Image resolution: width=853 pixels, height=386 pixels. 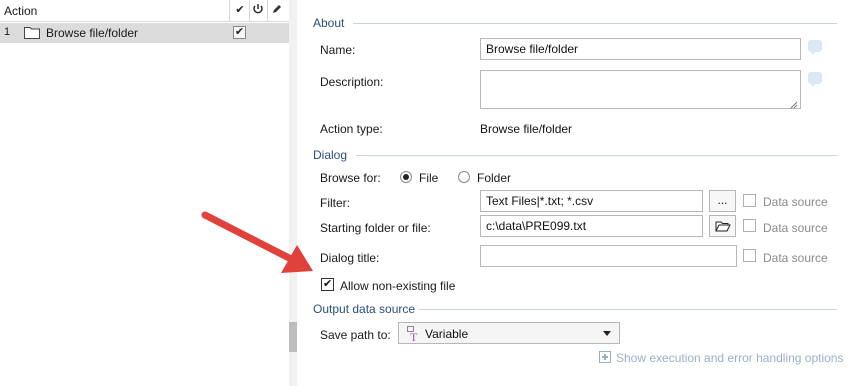 I want to click on output-section-title: Output data source, so click(x=364, y=309).